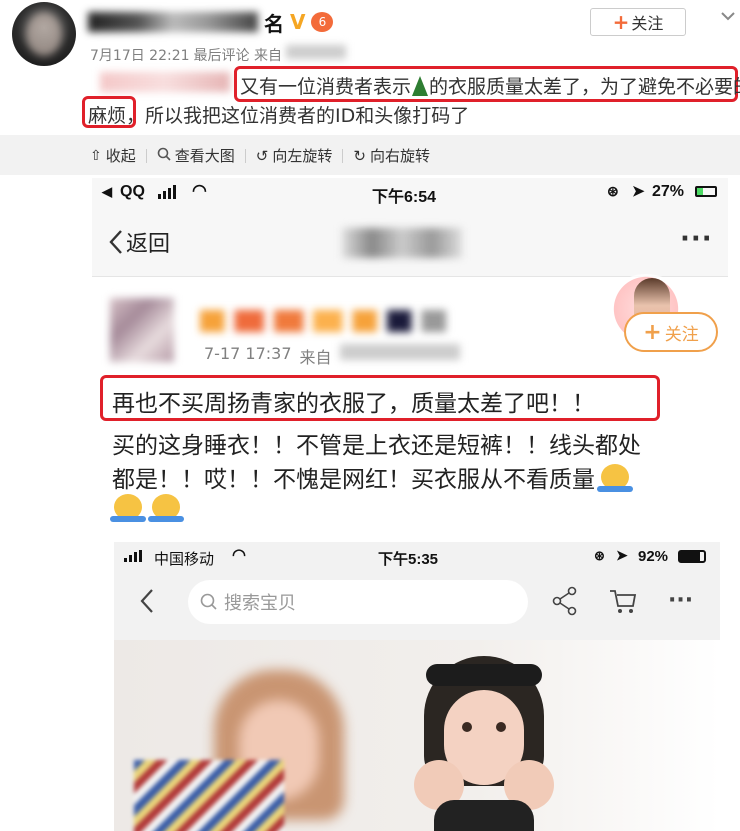  Describe the element at coordinates (142, 330) in the screenshot. I see `inner-avatar` at that location.